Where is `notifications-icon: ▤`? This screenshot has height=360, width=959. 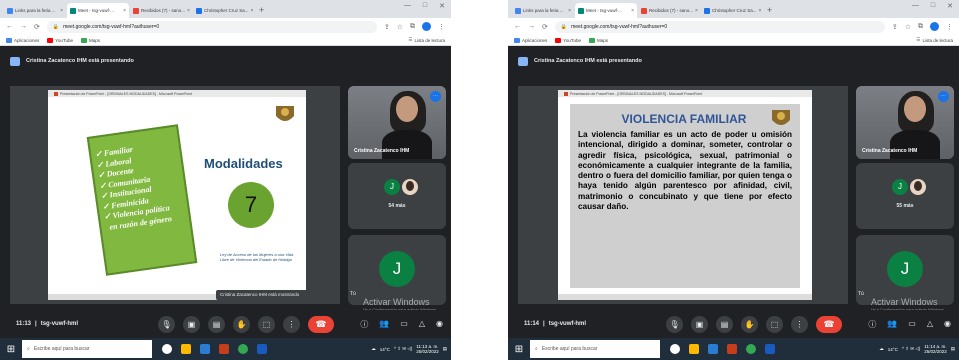 notifications-icon: ▤ is located at coordinates (953, 349).